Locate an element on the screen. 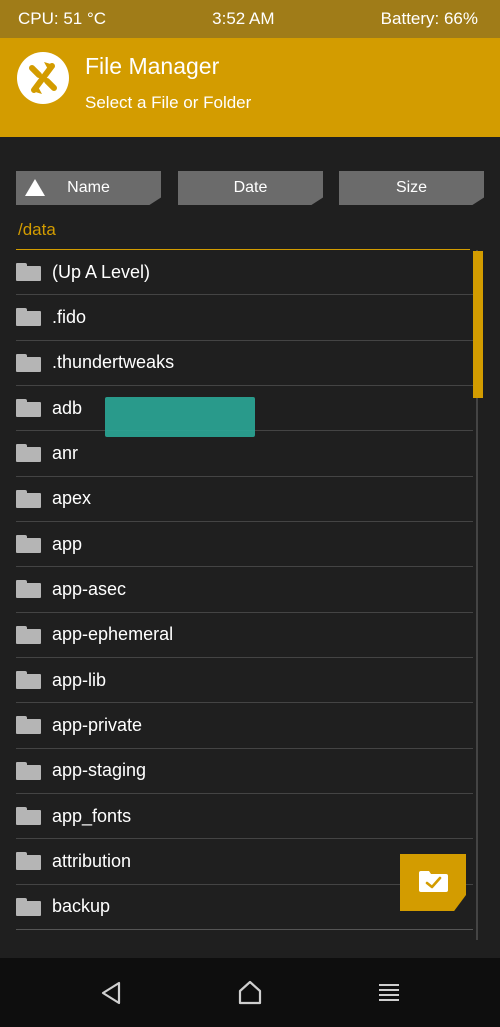 The height and width of the screenshot is (1027, 500). page-title: File Manager is located at coordinates (152, 66).